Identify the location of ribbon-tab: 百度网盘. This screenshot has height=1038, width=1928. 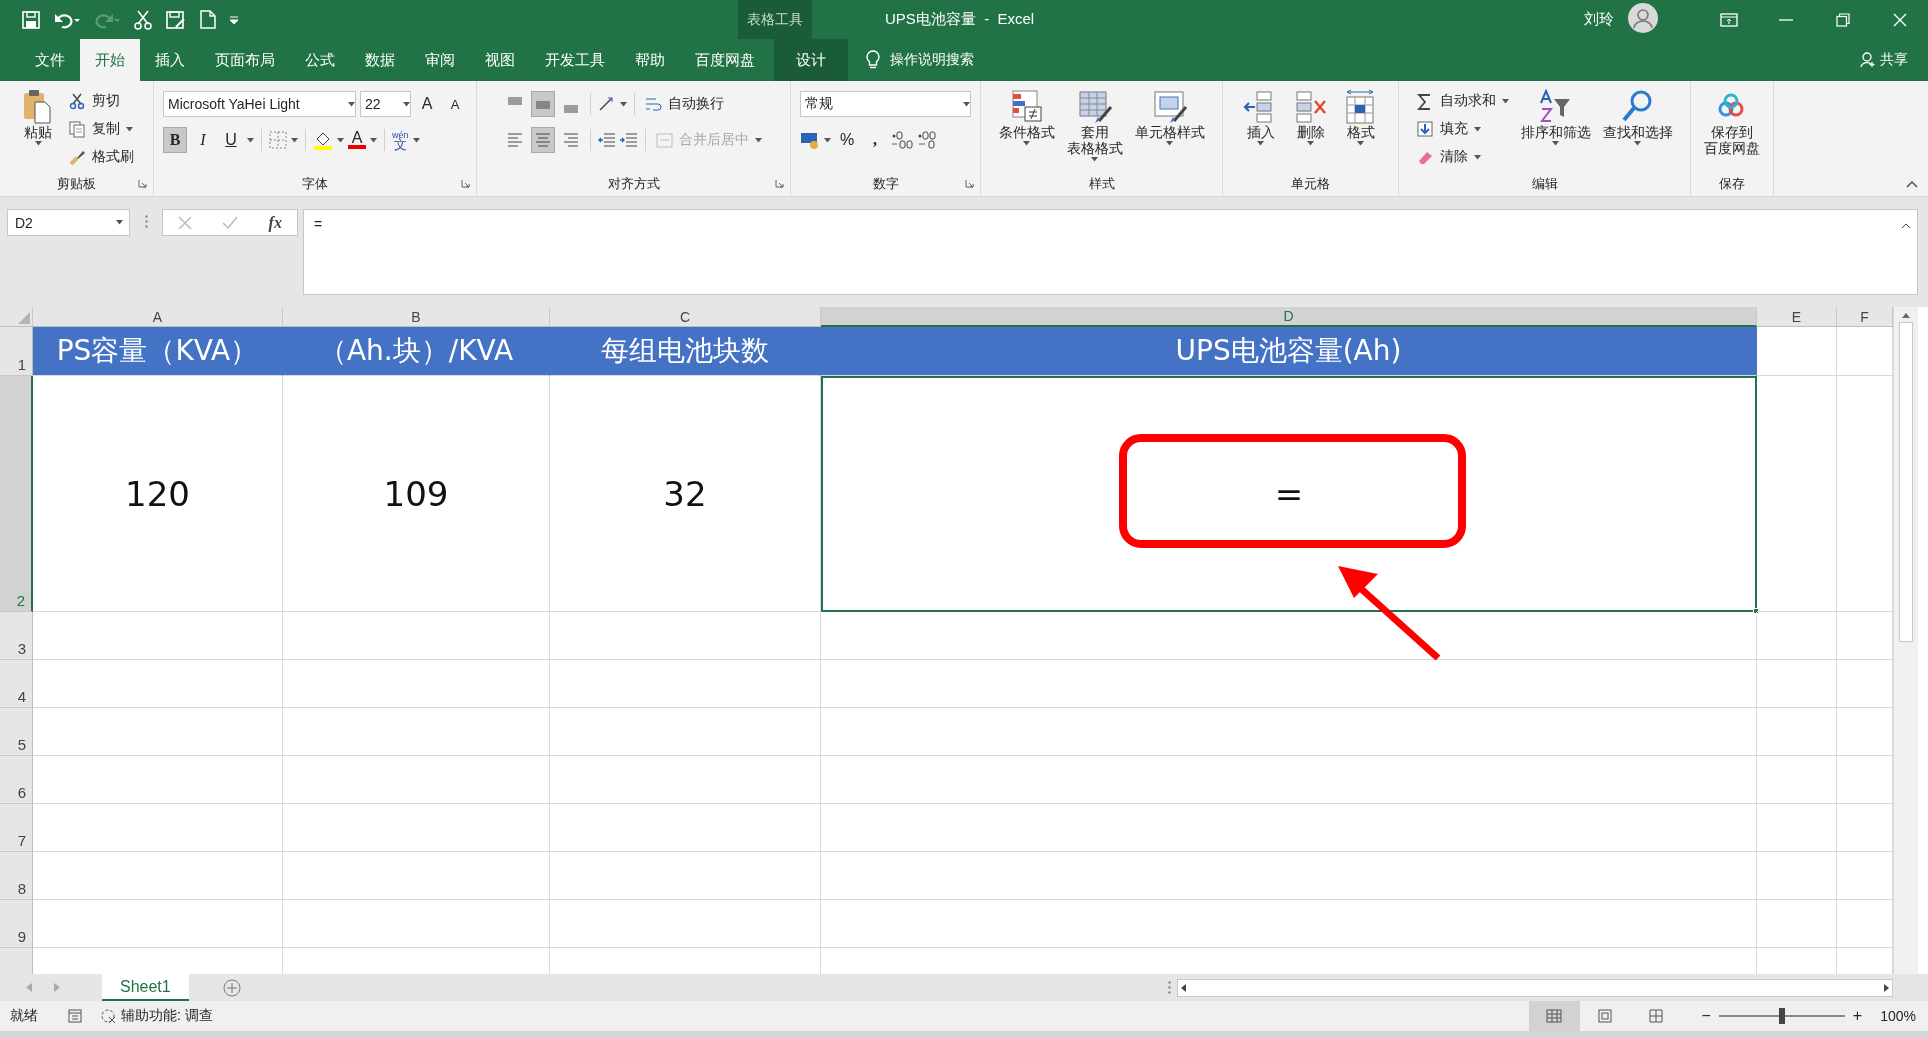
(725, 60).